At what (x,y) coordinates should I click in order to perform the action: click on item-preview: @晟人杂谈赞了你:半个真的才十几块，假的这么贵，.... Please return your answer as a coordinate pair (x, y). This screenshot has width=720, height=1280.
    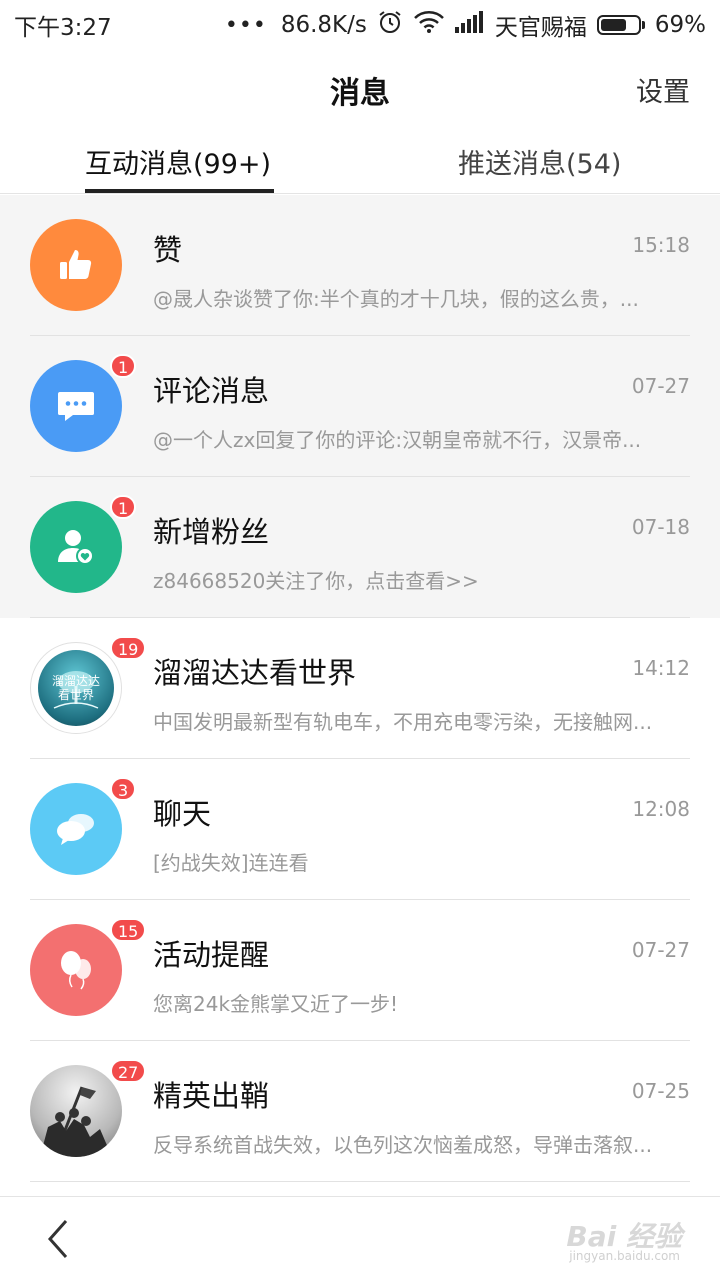
    Looking at the image, I should click on (396, 299).